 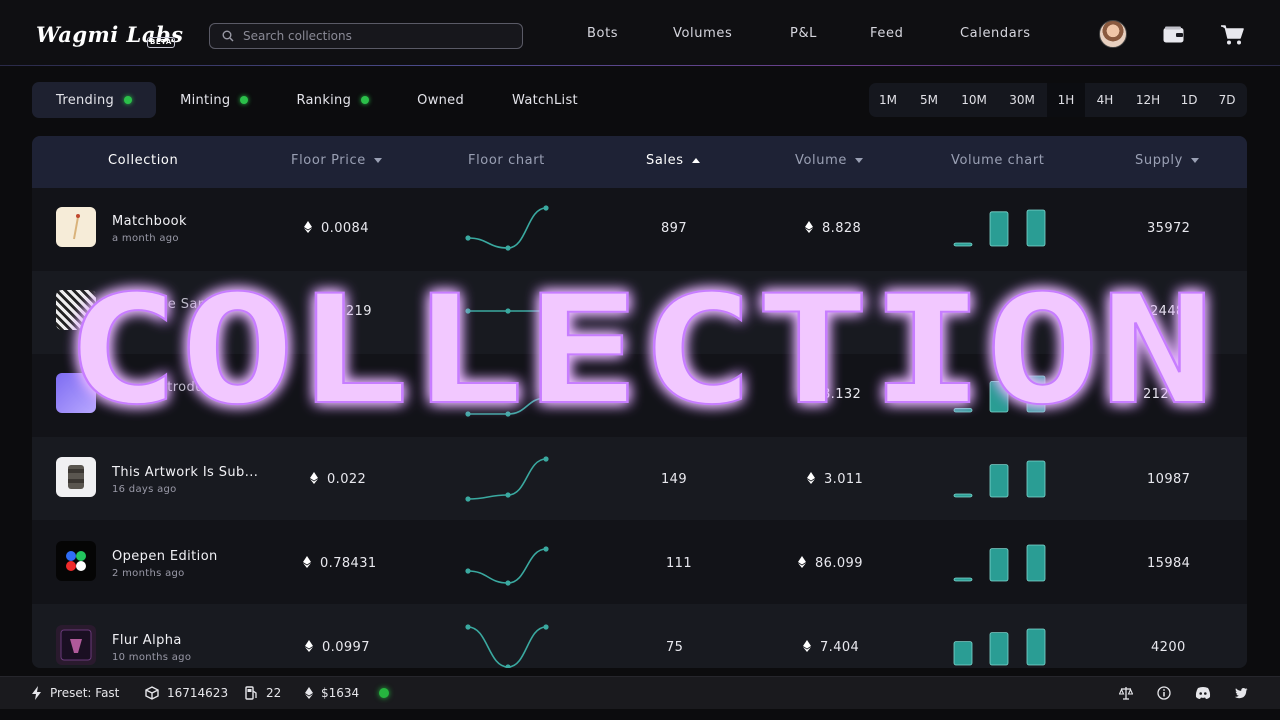 What do you see at coordinates (995, 33) in the screenshot?
I see `nav-calendars: Calendars` at bounding box center [995, 33].